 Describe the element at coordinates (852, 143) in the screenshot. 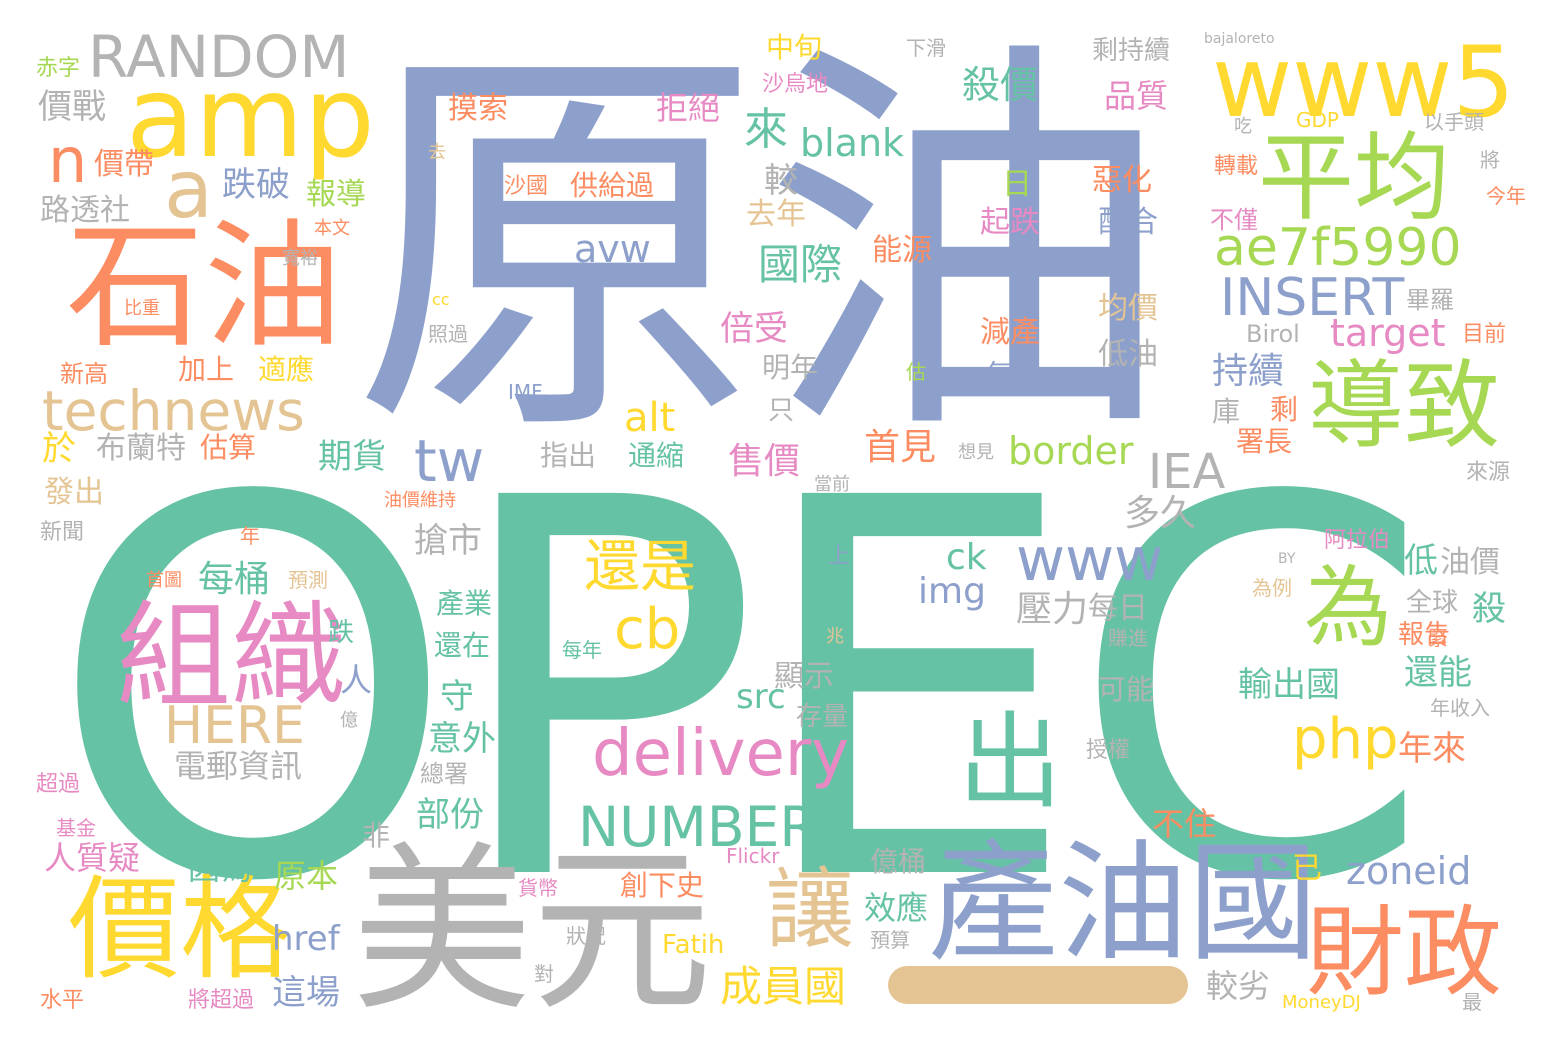

I see `word-blank: blank` at that location.